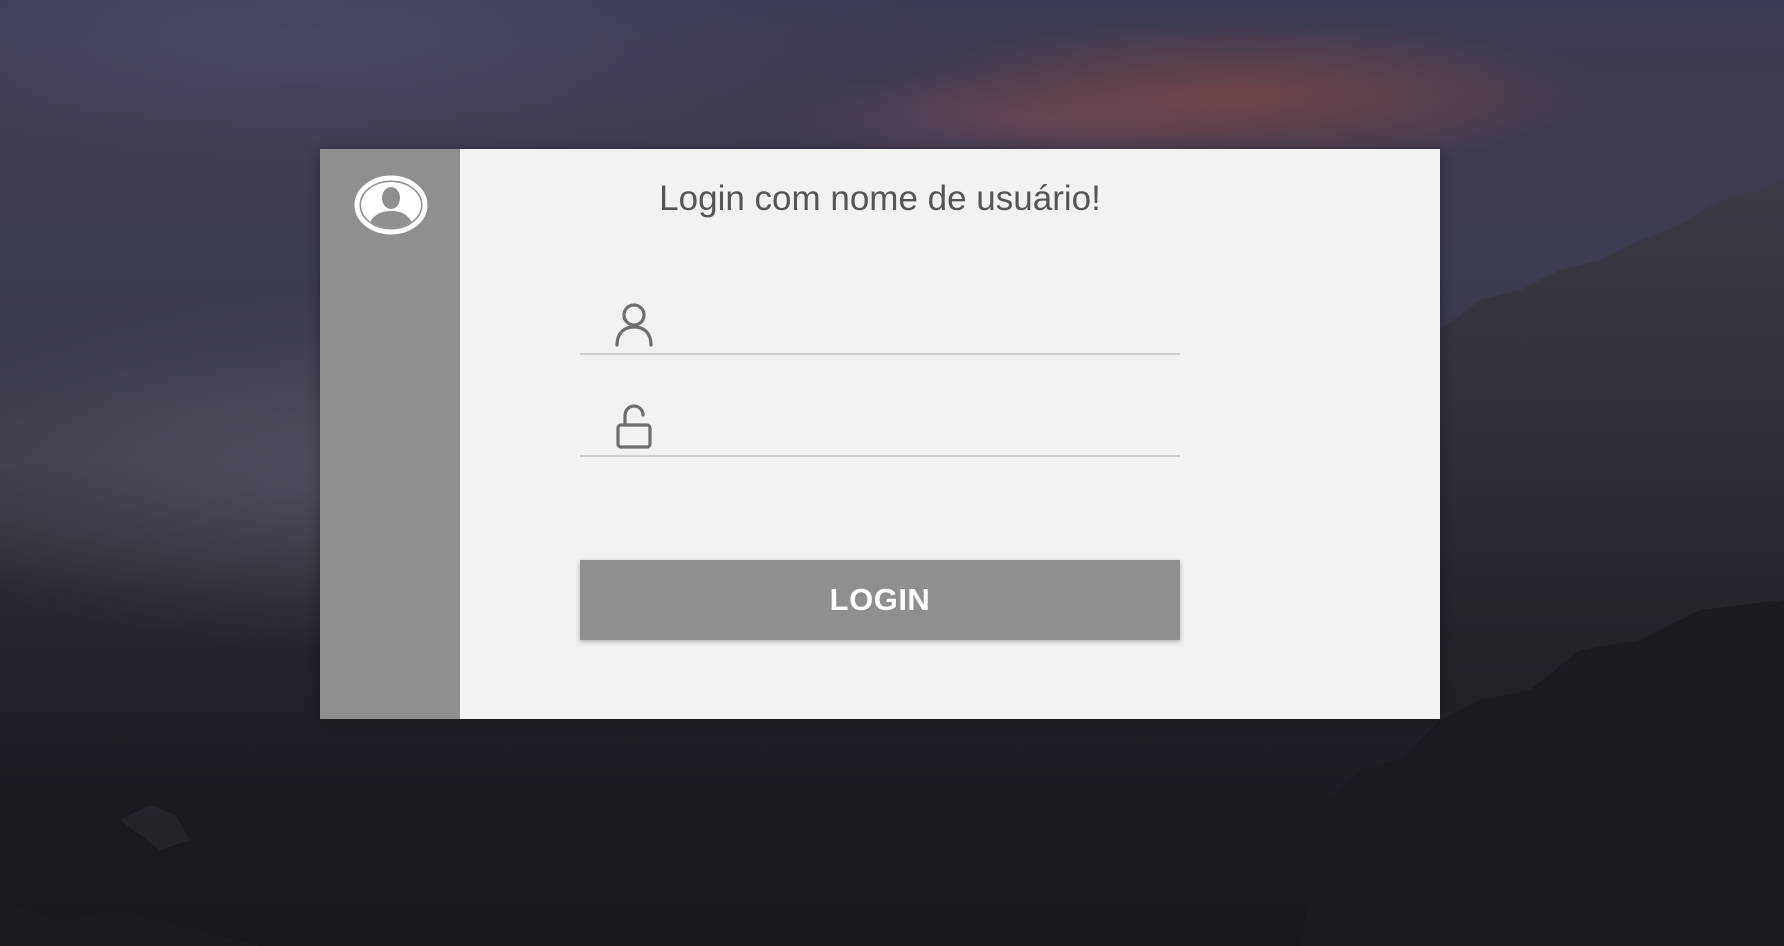 This screenshot has width=1784, height=946. I want to click on password-field, so click(880, 426).